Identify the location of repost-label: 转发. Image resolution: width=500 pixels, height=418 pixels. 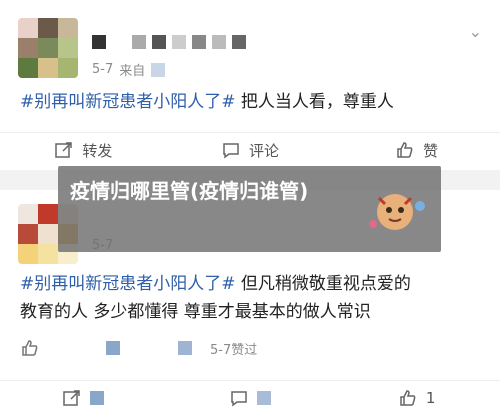
(97, 150).